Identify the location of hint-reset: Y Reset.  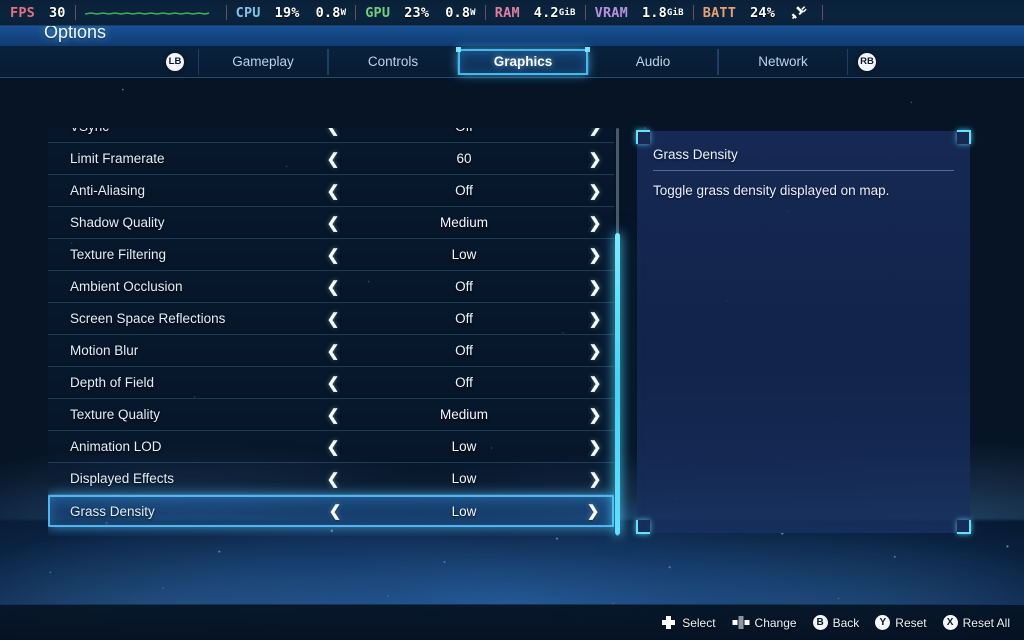
(901, 622).